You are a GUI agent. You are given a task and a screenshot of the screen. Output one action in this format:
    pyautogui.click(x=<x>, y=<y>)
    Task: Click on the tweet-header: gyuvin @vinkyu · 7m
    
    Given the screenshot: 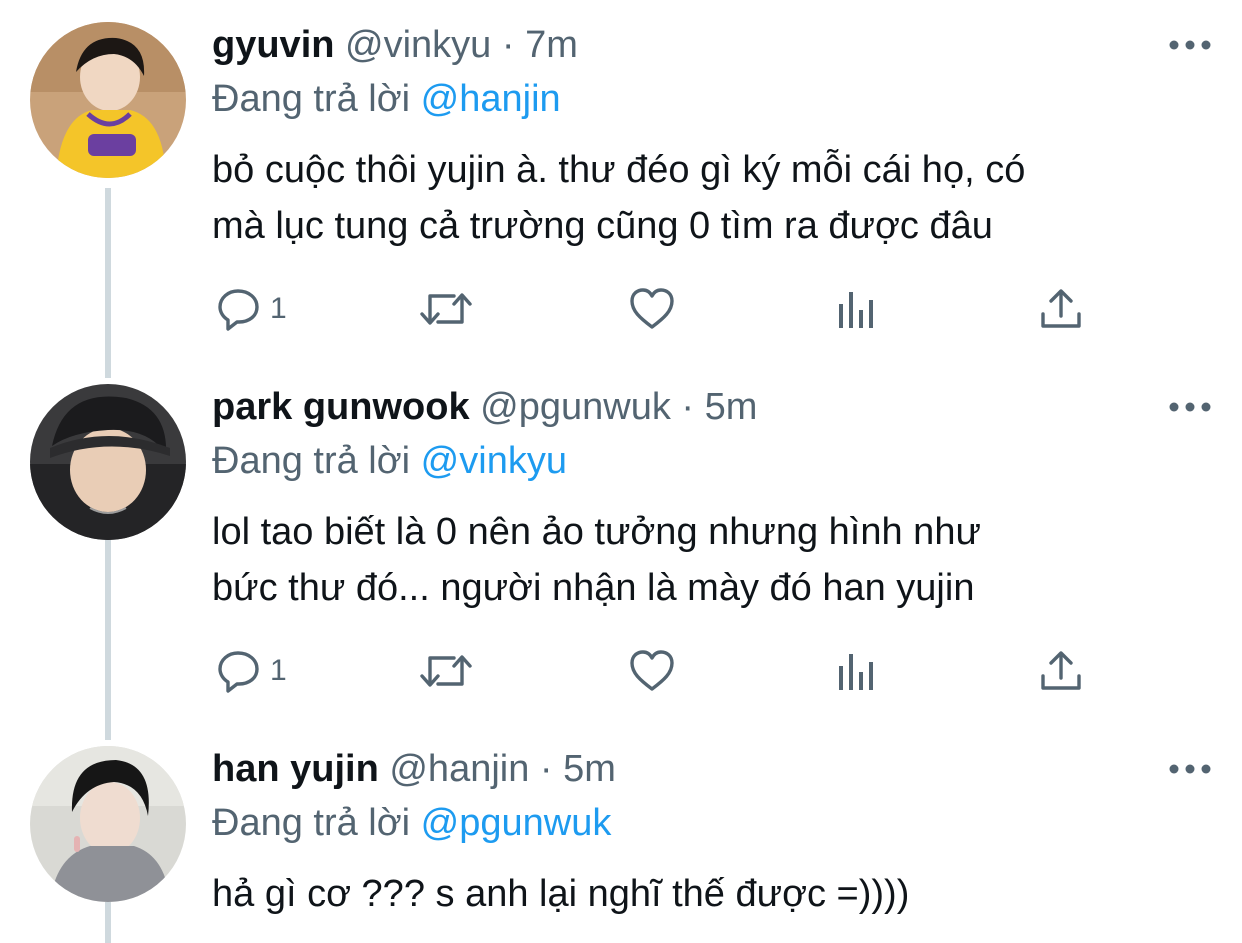 What is the action you would take?
    pyautogui.click(x=395, y=45)
    